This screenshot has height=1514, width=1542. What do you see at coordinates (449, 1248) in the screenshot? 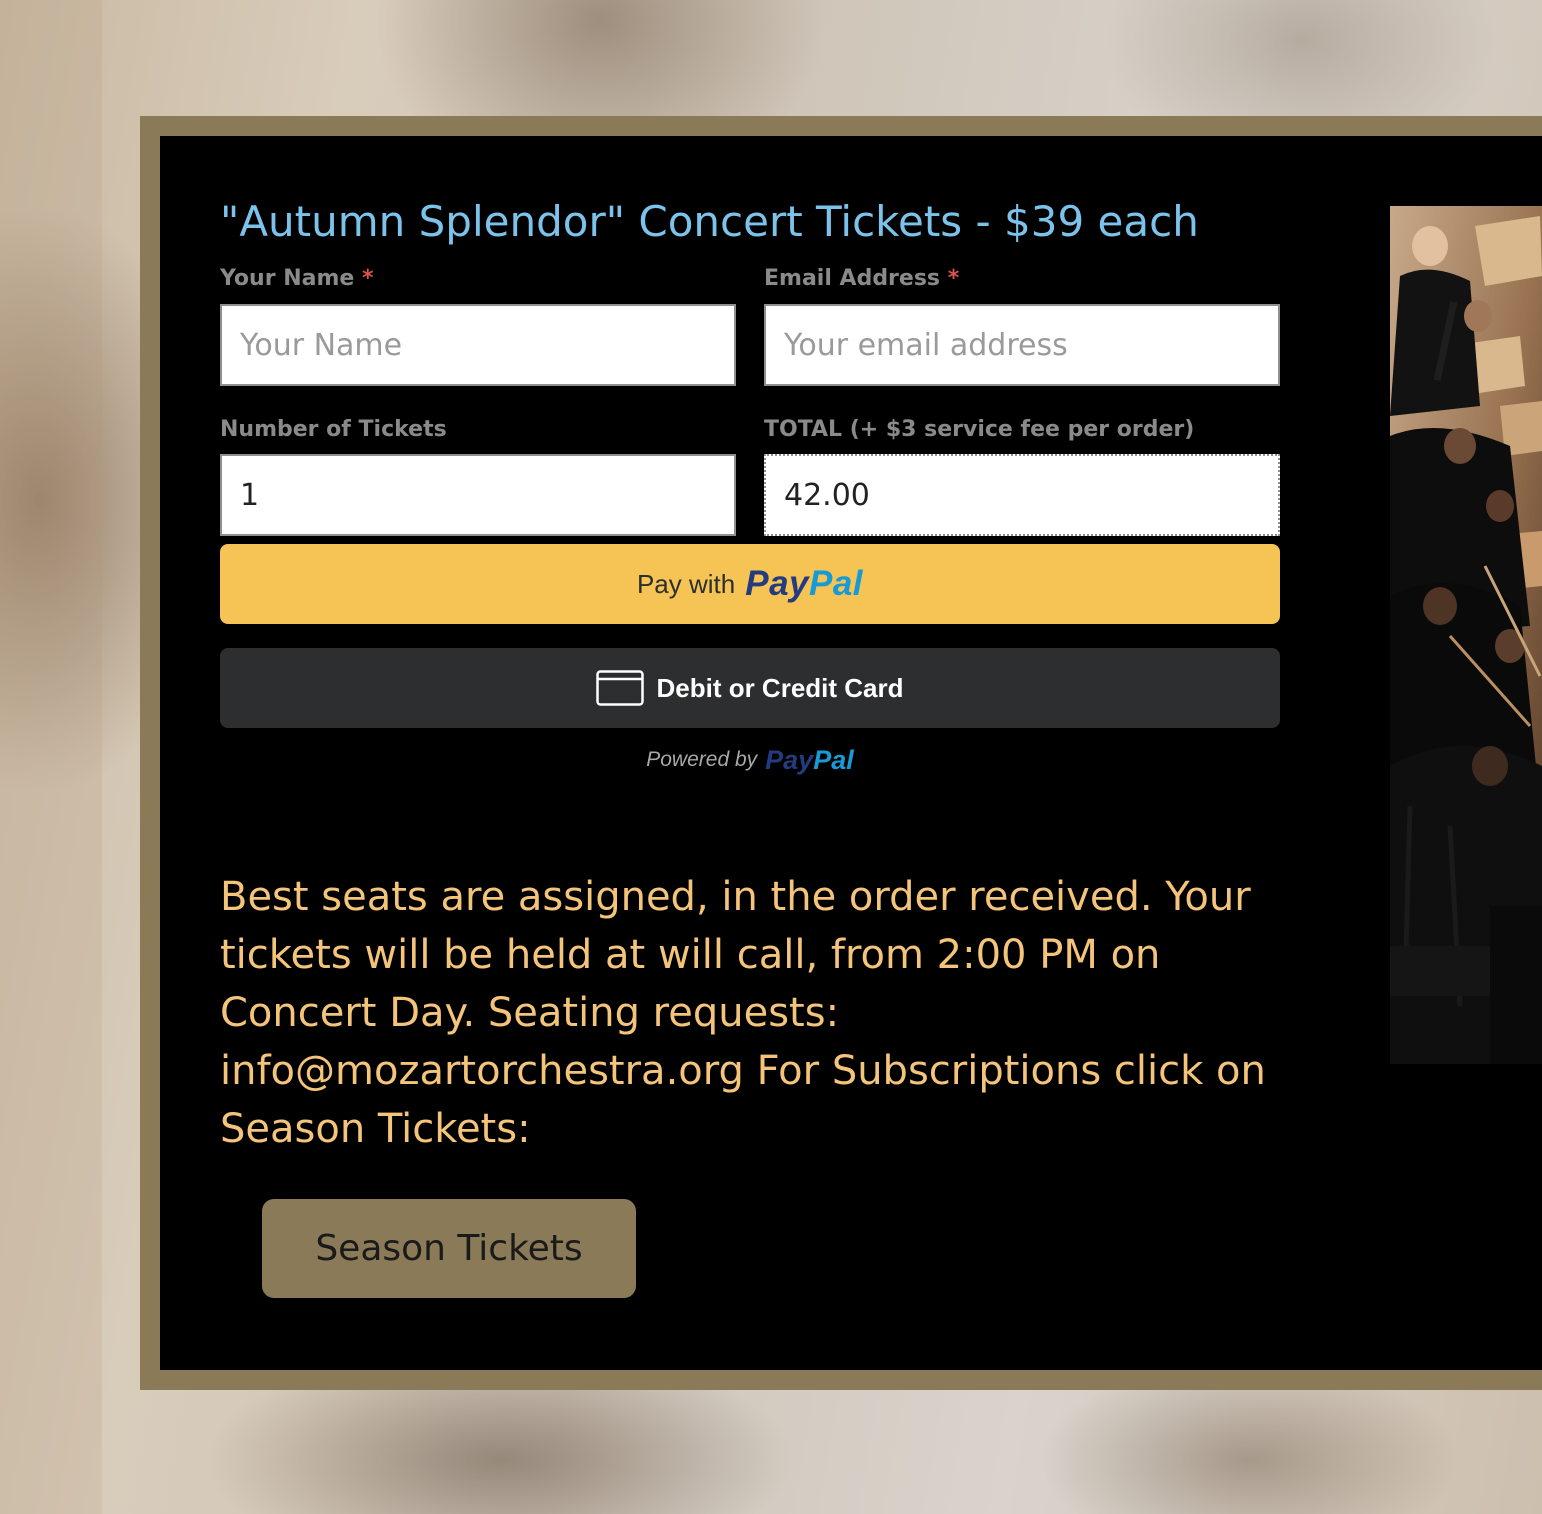
I see `season-tickets-button: Season Tickets` at bounding box center [449, 1248].